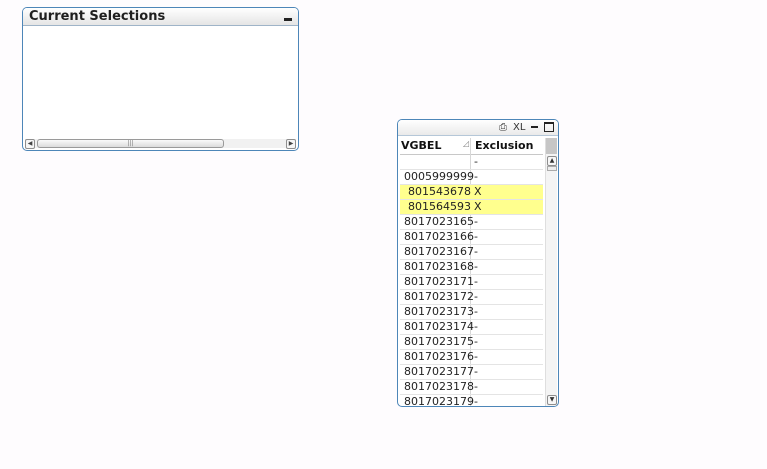 The width and height of the screenshot is (767, 469). I want to click on scrollbar-header-cap, so click(551, 146).